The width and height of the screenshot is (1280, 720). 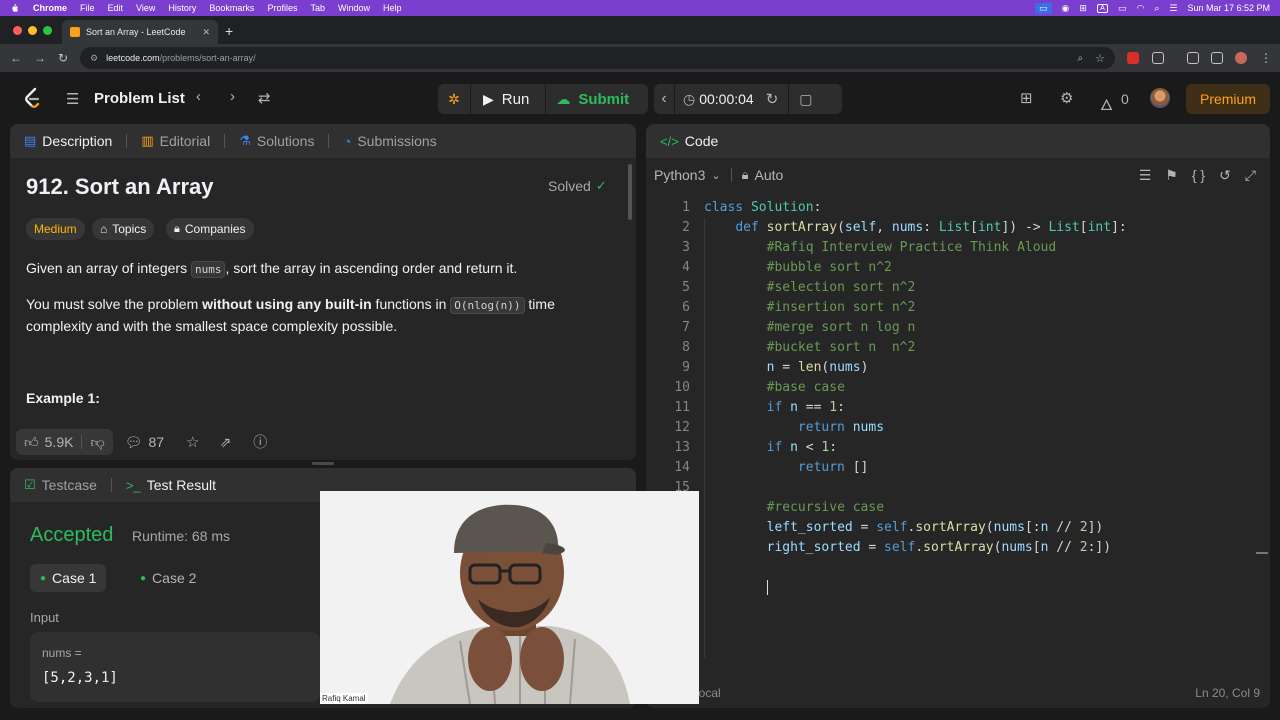 What do you see at coordinates (354, 8) in the screenshot?
I see `menu-window: Window` at bounding box center [354, 8].